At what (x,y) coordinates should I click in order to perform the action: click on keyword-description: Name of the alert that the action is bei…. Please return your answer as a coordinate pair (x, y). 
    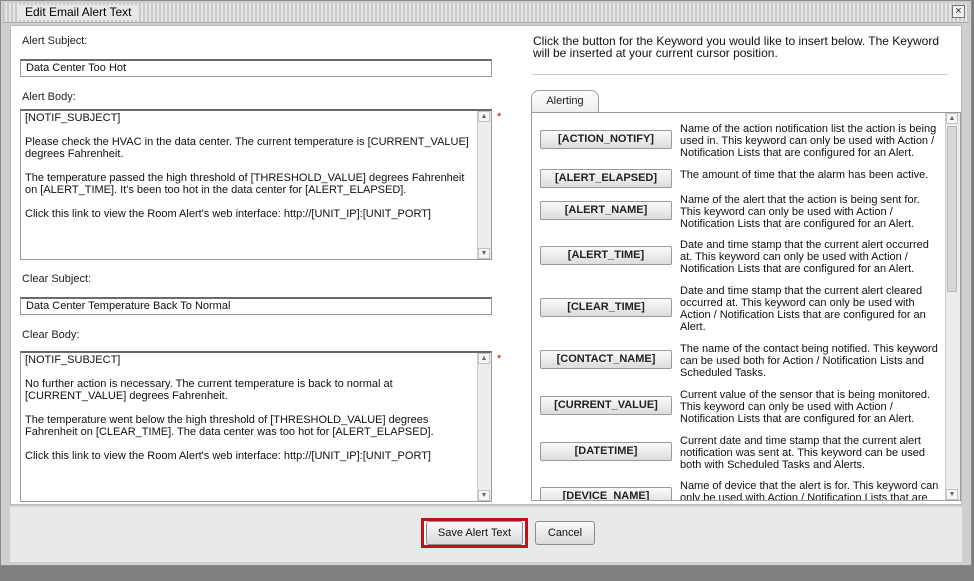
    Looking at the image, I should click on (800, 212).